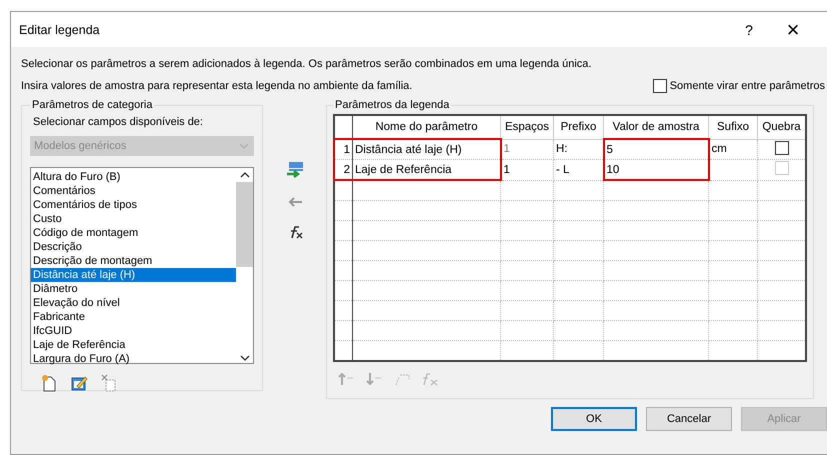  What do you see at coordinates (133, 275) in the screenshot?
I see `list-item: Distância até laje (H)` at bounding box center [133, 275].